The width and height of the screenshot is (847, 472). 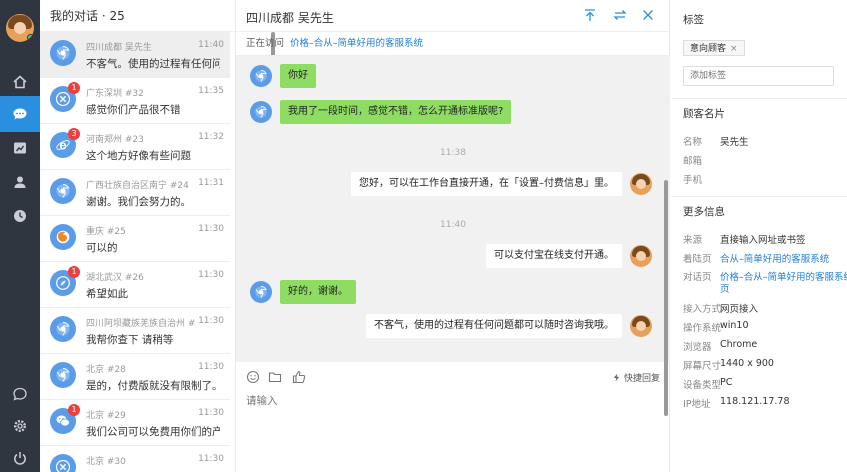 I want to click on conversation-list-title: 我的对话 · 25, so click(x=137, y=16).